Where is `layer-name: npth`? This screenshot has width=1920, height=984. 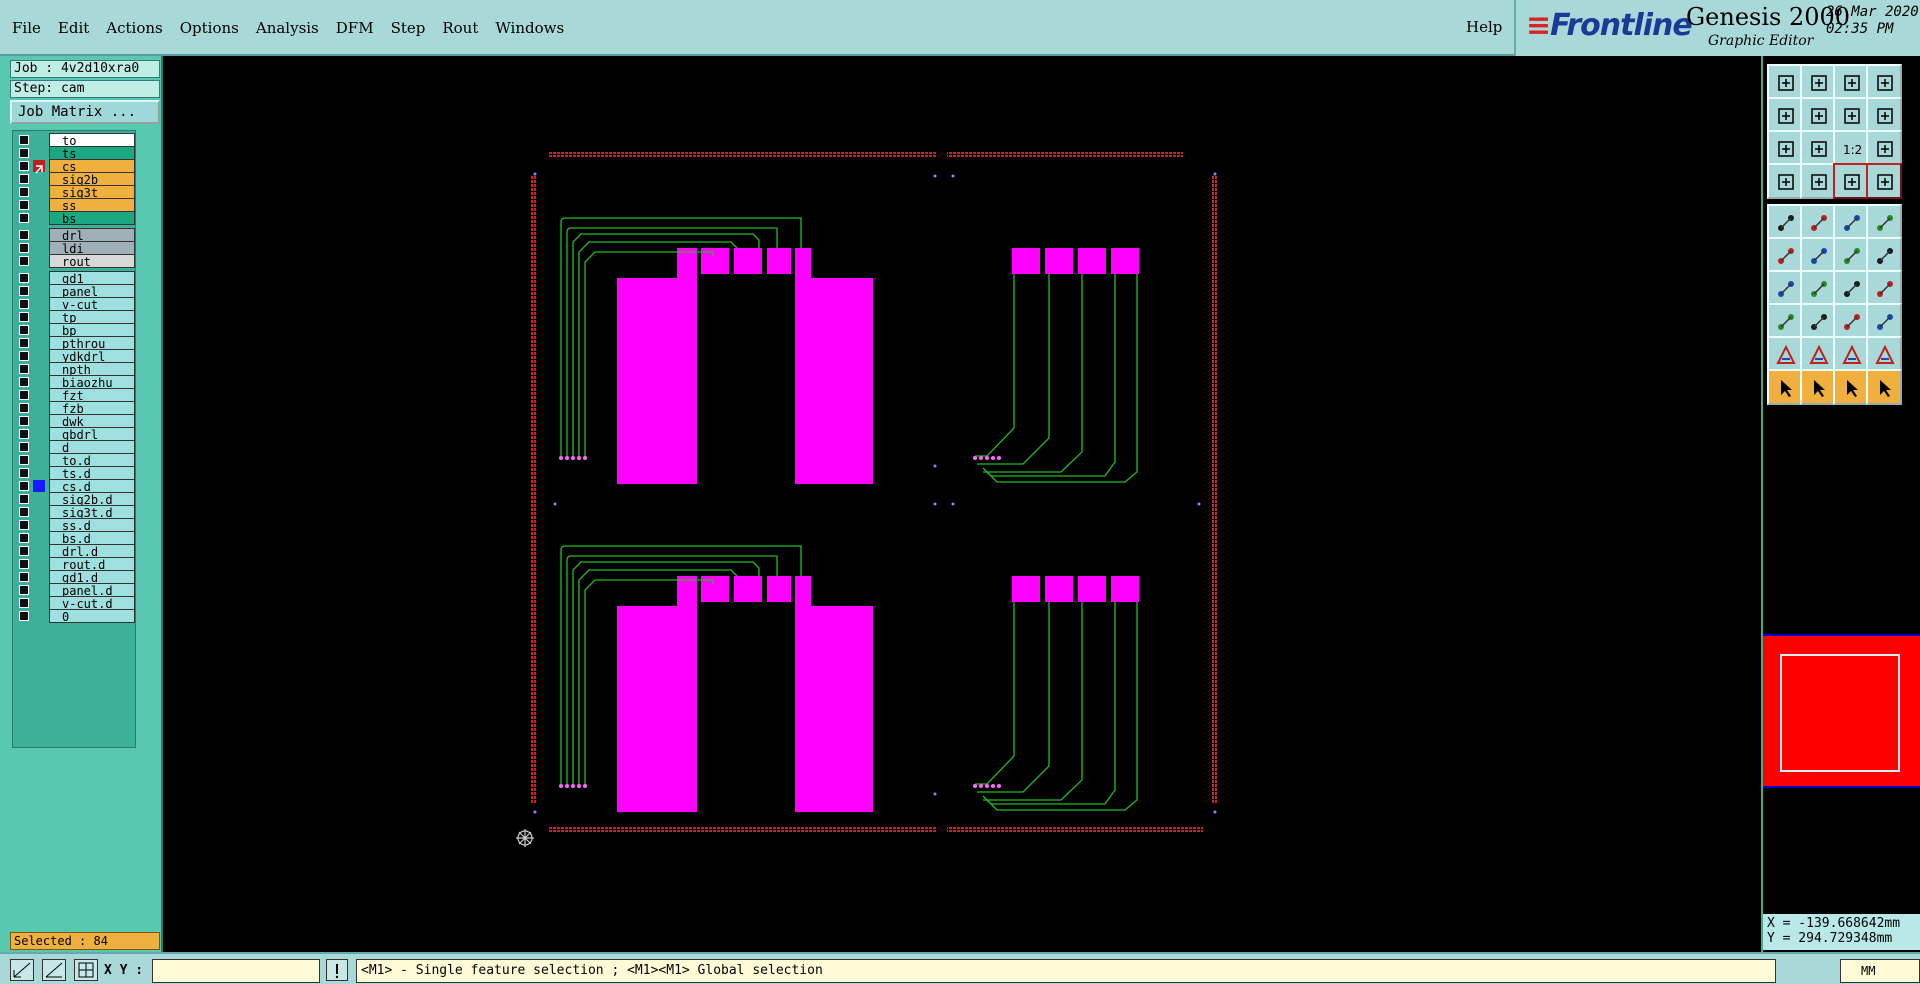 layer-name: npth is located at coordinates (92, 369).